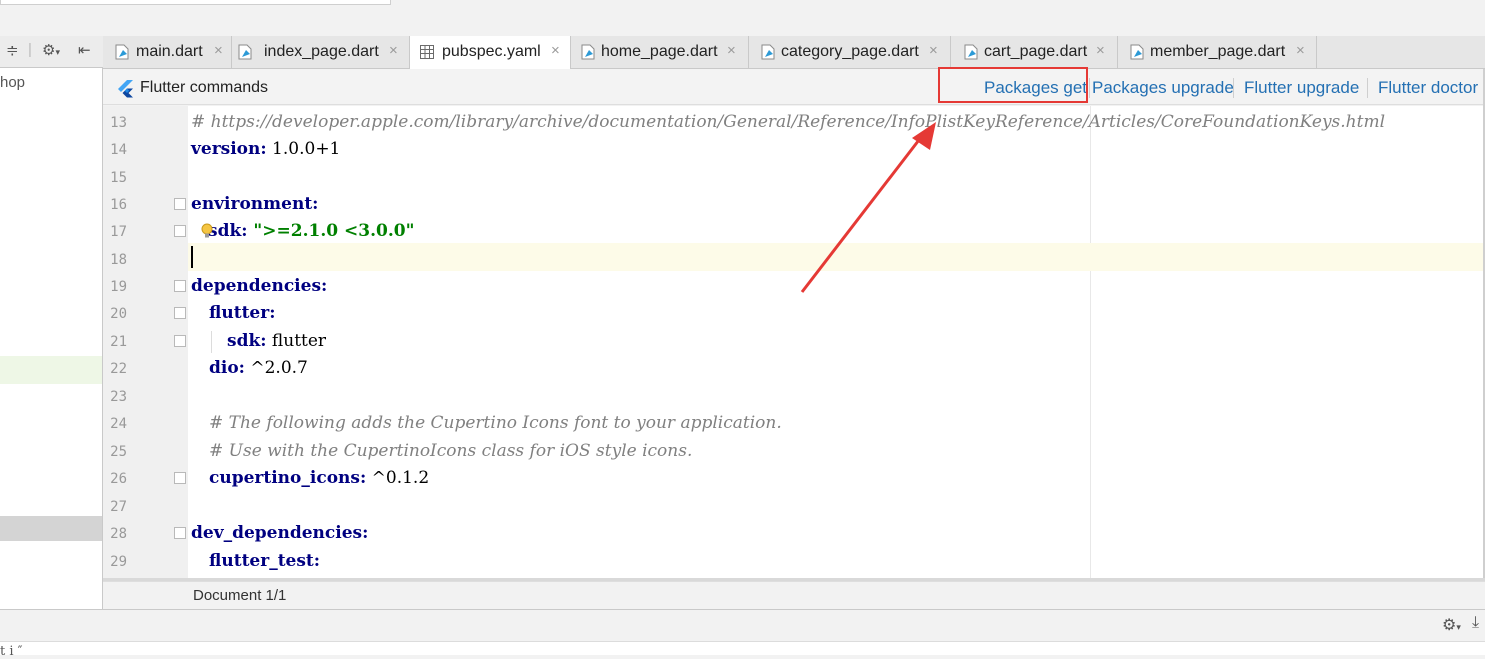 This screenshot has width=1485, height=659. I want to click on hide-panel-icon: ⤓, so click(1475, 623).